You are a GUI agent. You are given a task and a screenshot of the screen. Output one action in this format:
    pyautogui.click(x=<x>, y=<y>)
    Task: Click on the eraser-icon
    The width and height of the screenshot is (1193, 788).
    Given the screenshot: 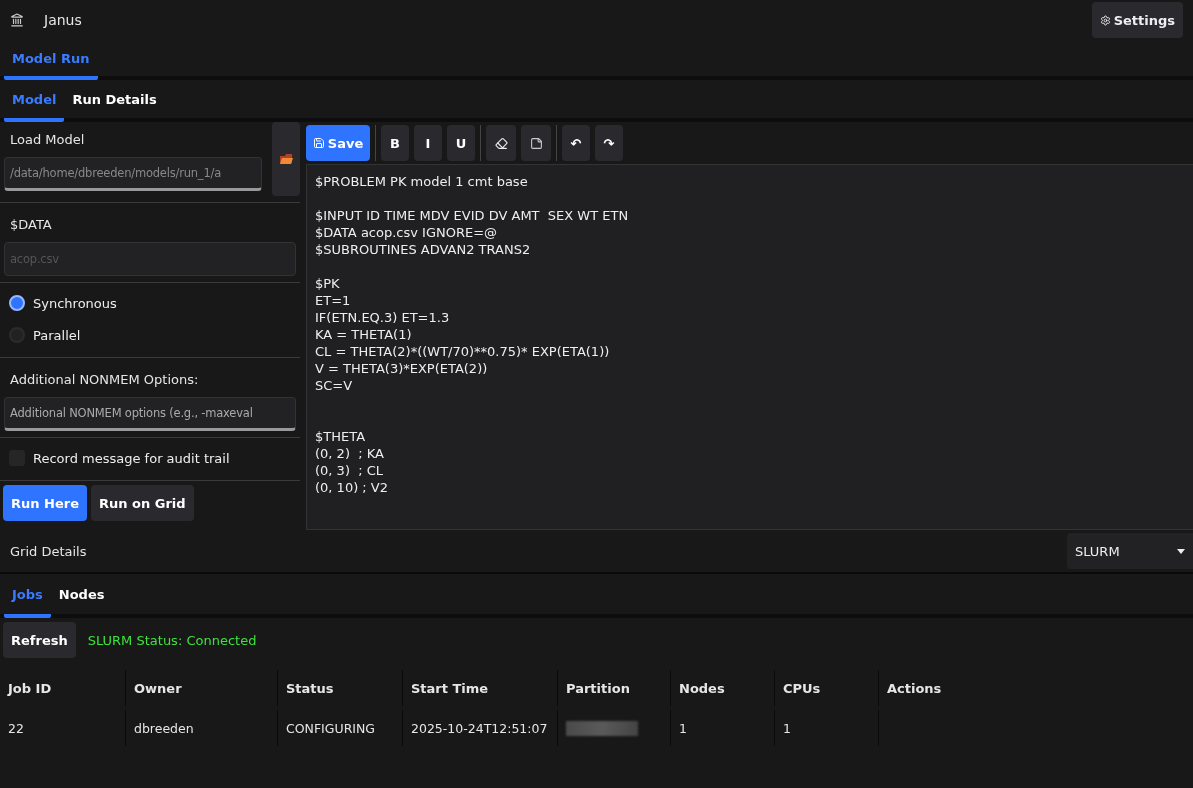 What is the action you would take?
    pyautogui.click(x=501, y=143)
    